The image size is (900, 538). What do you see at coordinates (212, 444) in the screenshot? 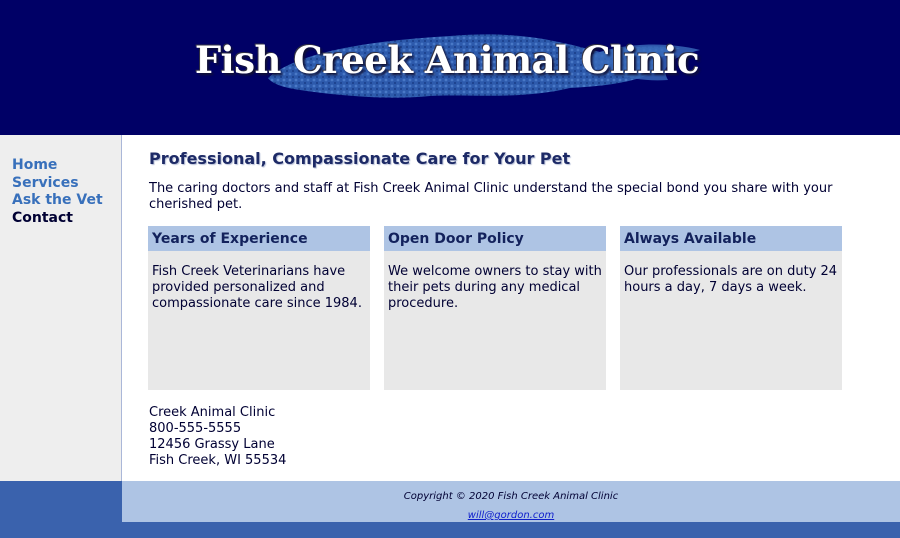
I see `address-street: 12456 Grassy Lane` at bounding box center [212, 444].